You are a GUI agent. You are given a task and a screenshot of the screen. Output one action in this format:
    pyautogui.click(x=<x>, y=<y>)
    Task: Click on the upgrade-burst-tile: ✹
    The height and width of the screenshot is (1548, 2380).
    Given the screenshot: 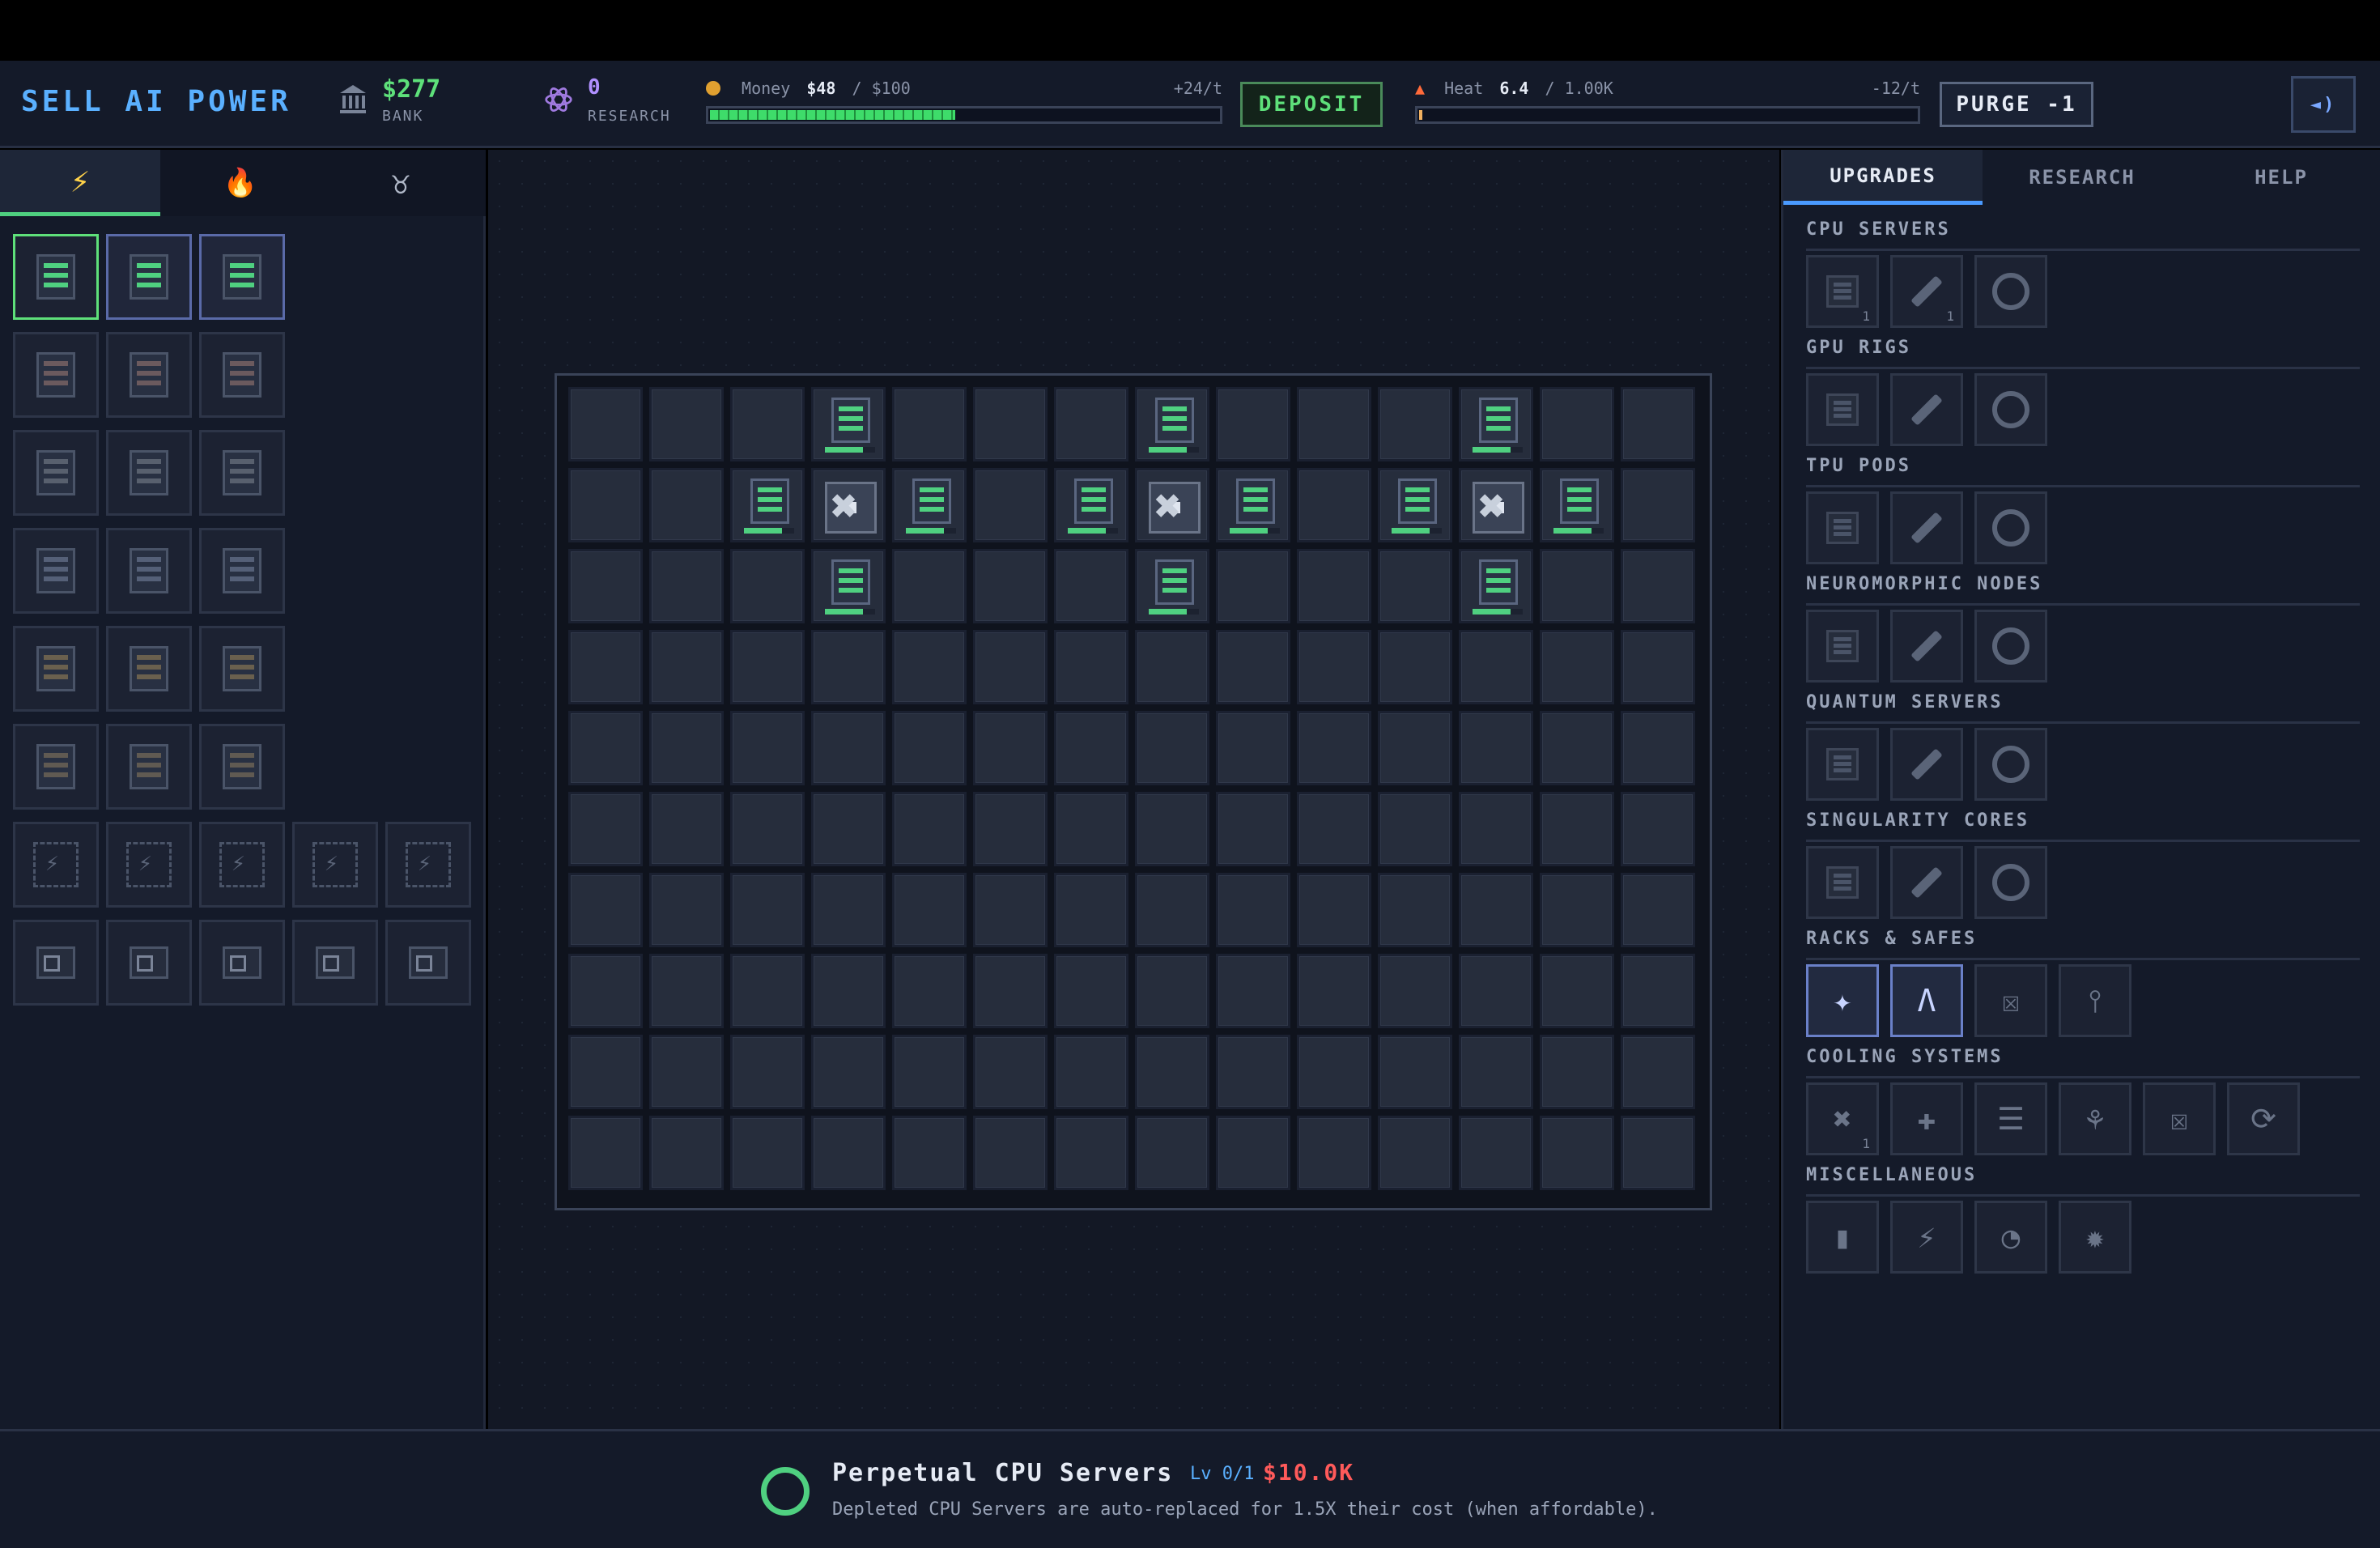 What is the action you would take?
    pyautogui.click(x=2095, y=1238)
    